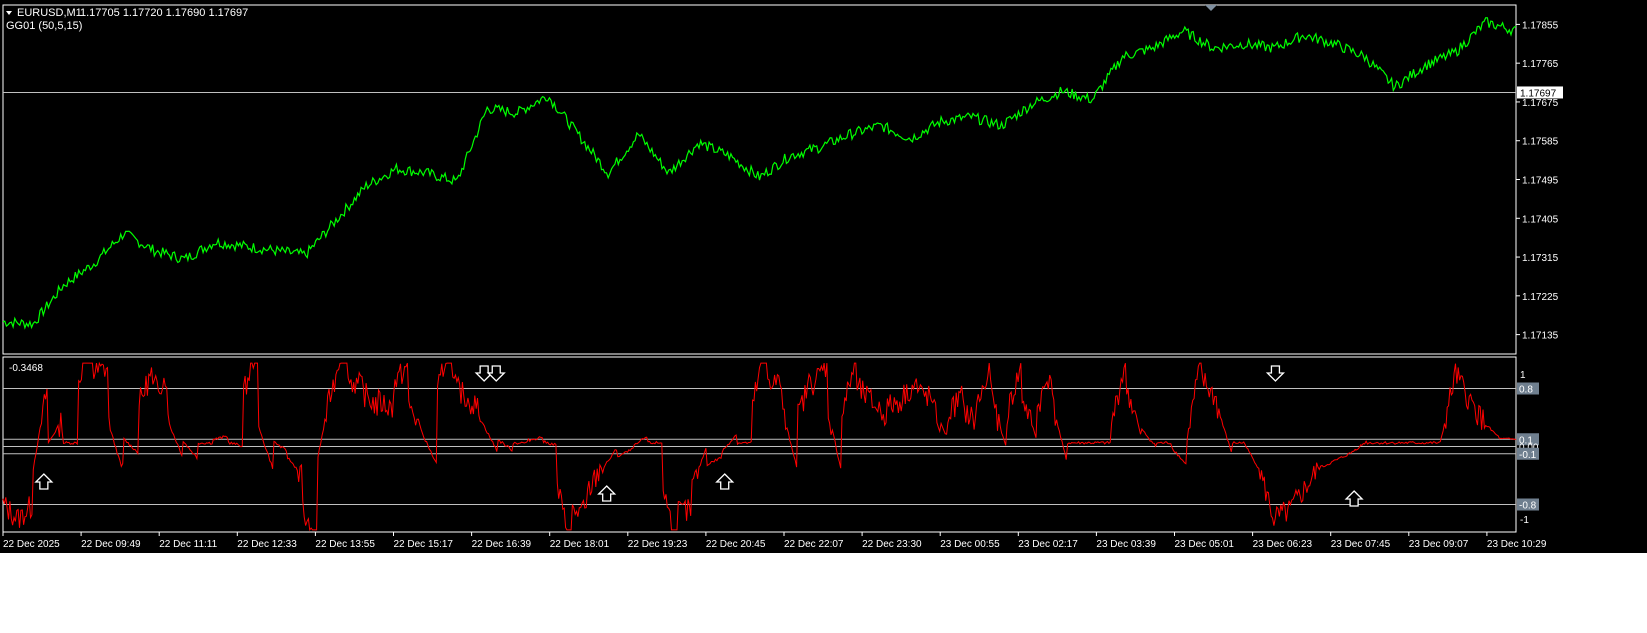 This screenshot has width=1647, height=633. Describe the element at coordinates (1126, 544) in the screenshot. I see `time-tick-label: 23 Dec 03:39` at that location.